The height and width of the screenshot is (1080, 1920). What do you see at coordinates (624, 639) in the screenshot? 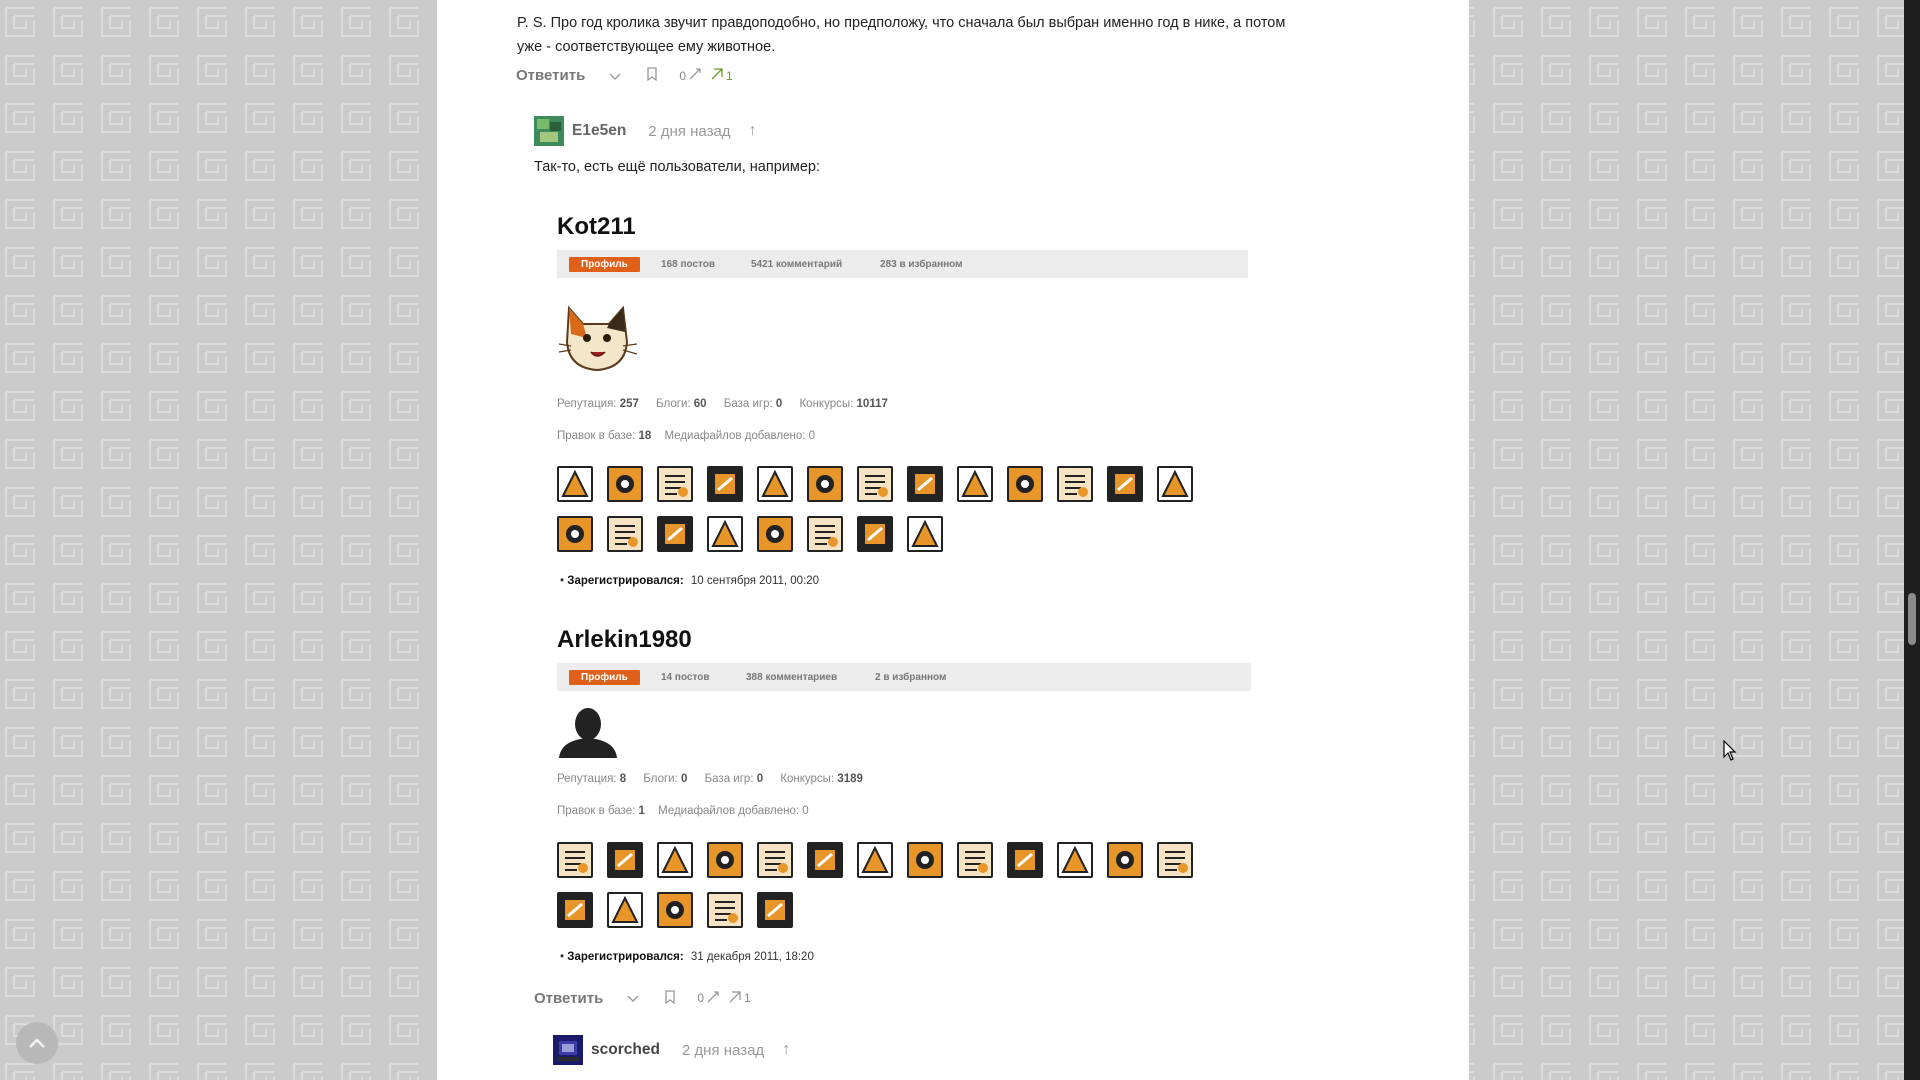
I see `profile-username: Arlekin1980` at bounding box center [624, 639].